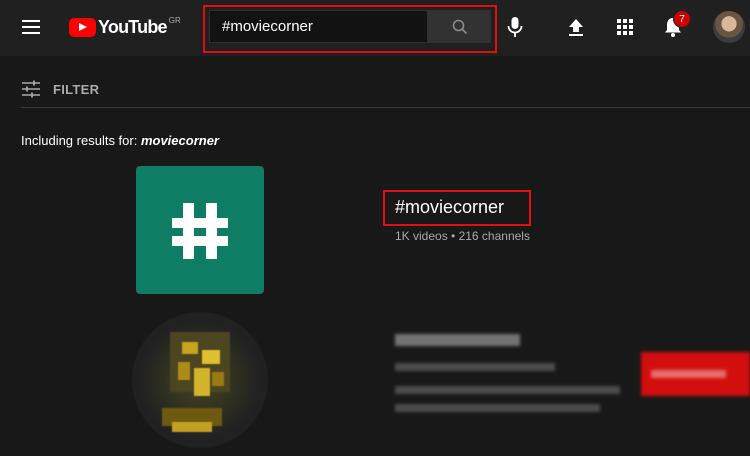 The width and height of the screenshot is (750, 456). Describe the element at coordinates (76, 89) in the screenshot. I see `filter-label: FILTER` at that location.